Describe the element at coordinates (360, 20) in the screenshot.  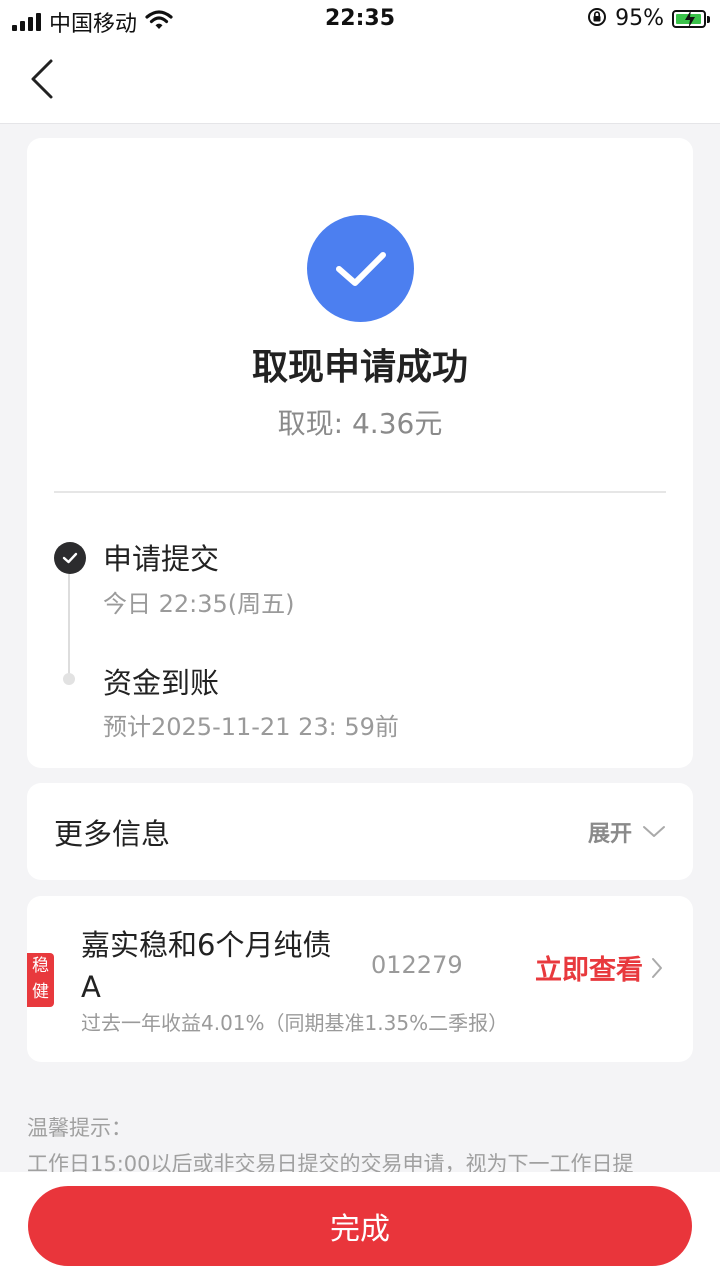
I see `status-bar: 中国移动 22:35 95%` at that location.